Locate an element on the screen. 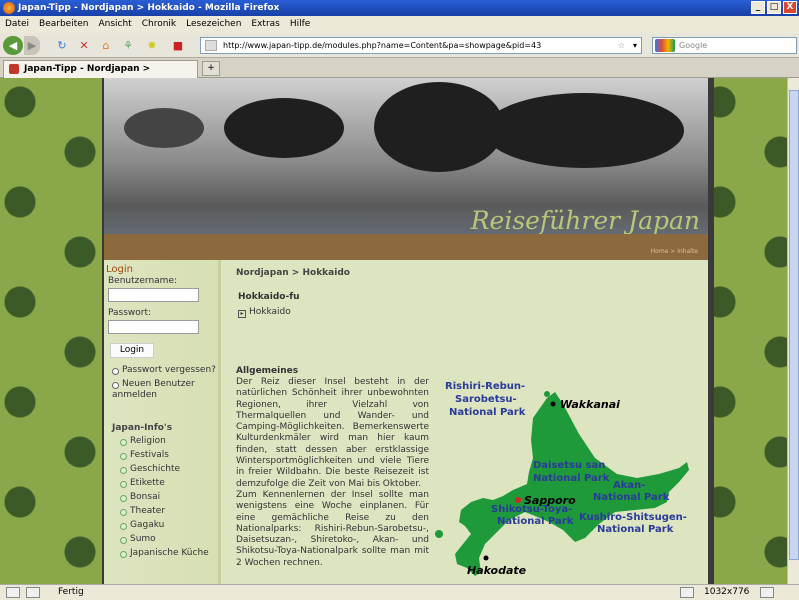  tab-hokkaido: Japan-Tipp - Nordjapan > Hokkaido is located at coordinates (100, 75).